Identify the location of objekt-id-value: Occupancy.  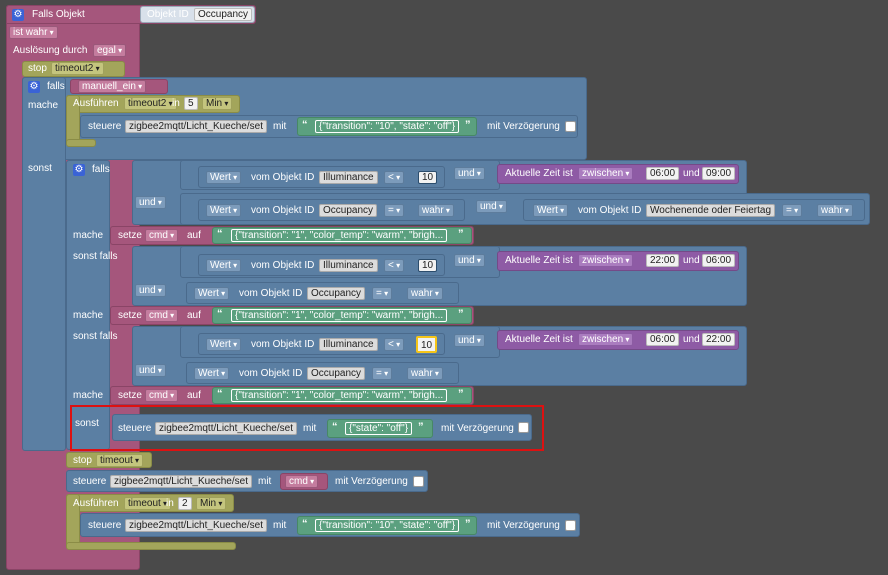
(223, 14).